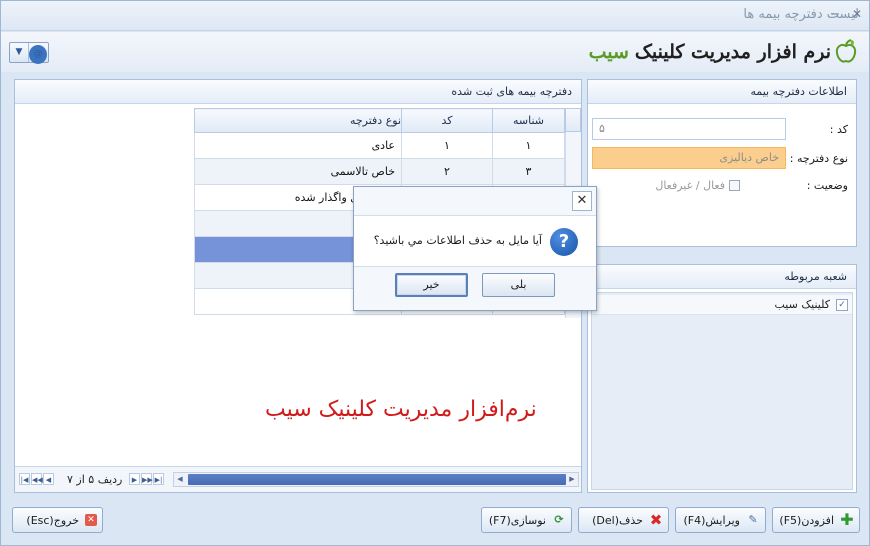  Describe the element at coordinates (734, 185) in the screenshot. I see `status-checkbox` at that location.